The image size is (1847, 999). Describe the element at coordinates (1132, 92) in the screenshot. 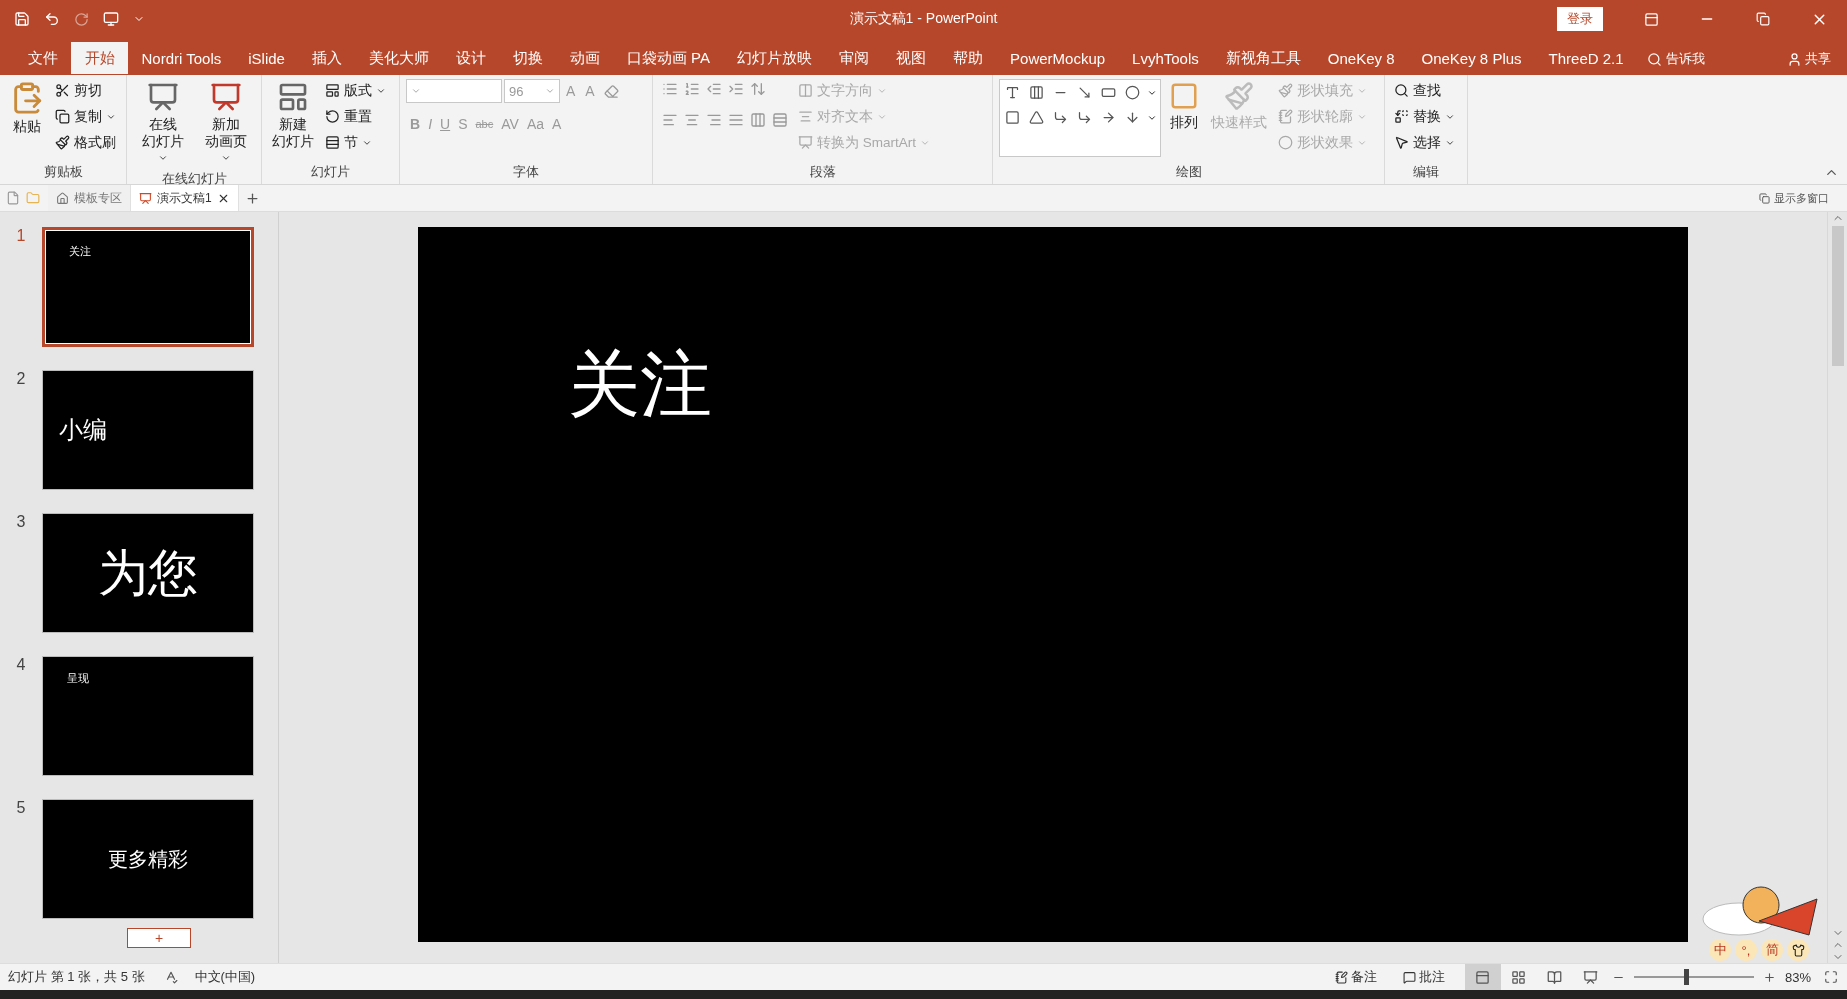

I see `oval-icon` at that location.